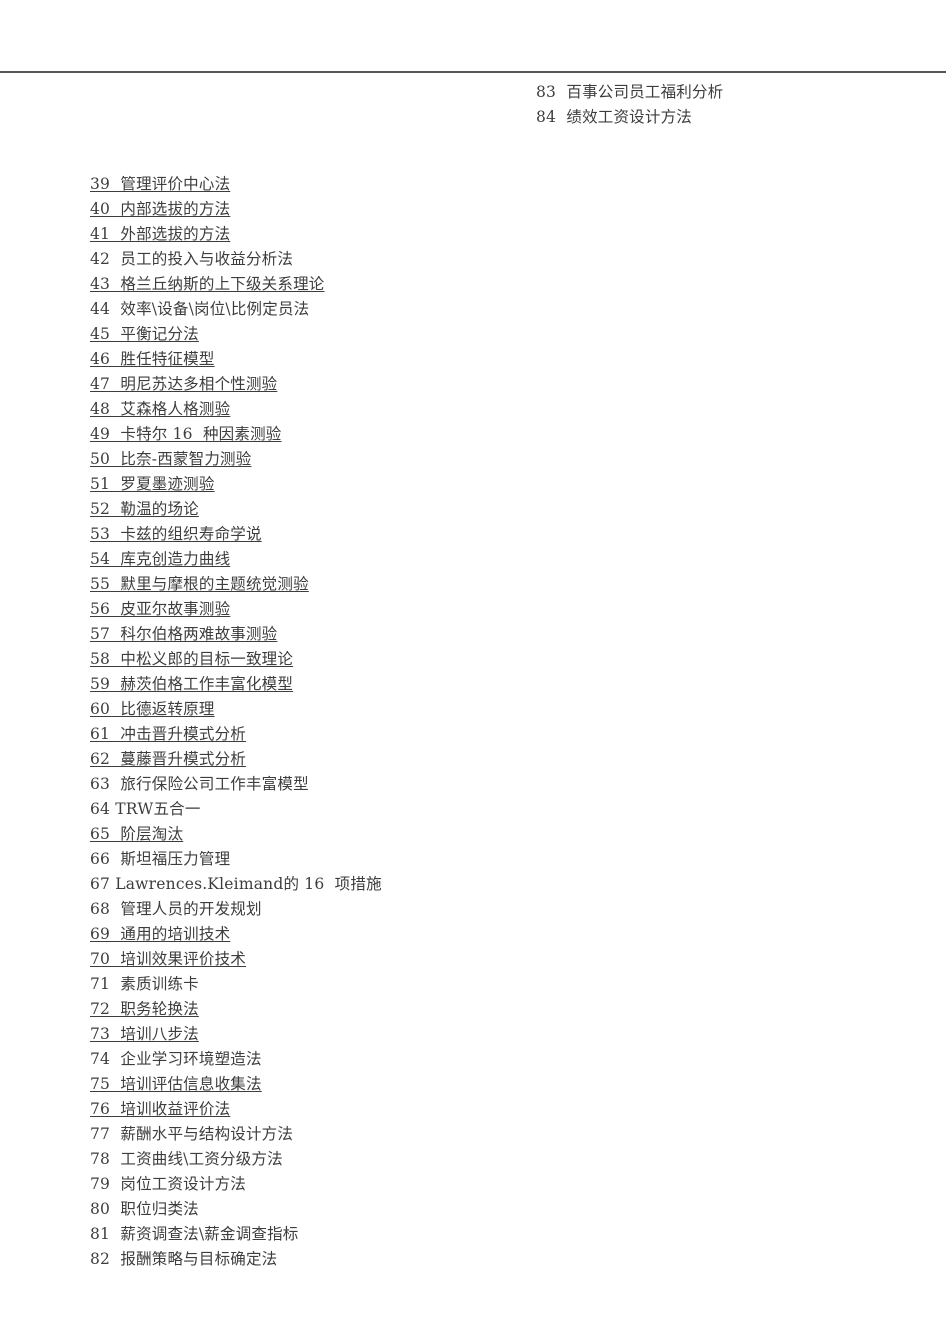 The width and height of the screenshot is (950, 1344). What do you see at coordinates (480, 1159) in the screenshot?
I see `toc-entry: 78 工资曲线\工资分级方法` at bounding box center [480, 1159].